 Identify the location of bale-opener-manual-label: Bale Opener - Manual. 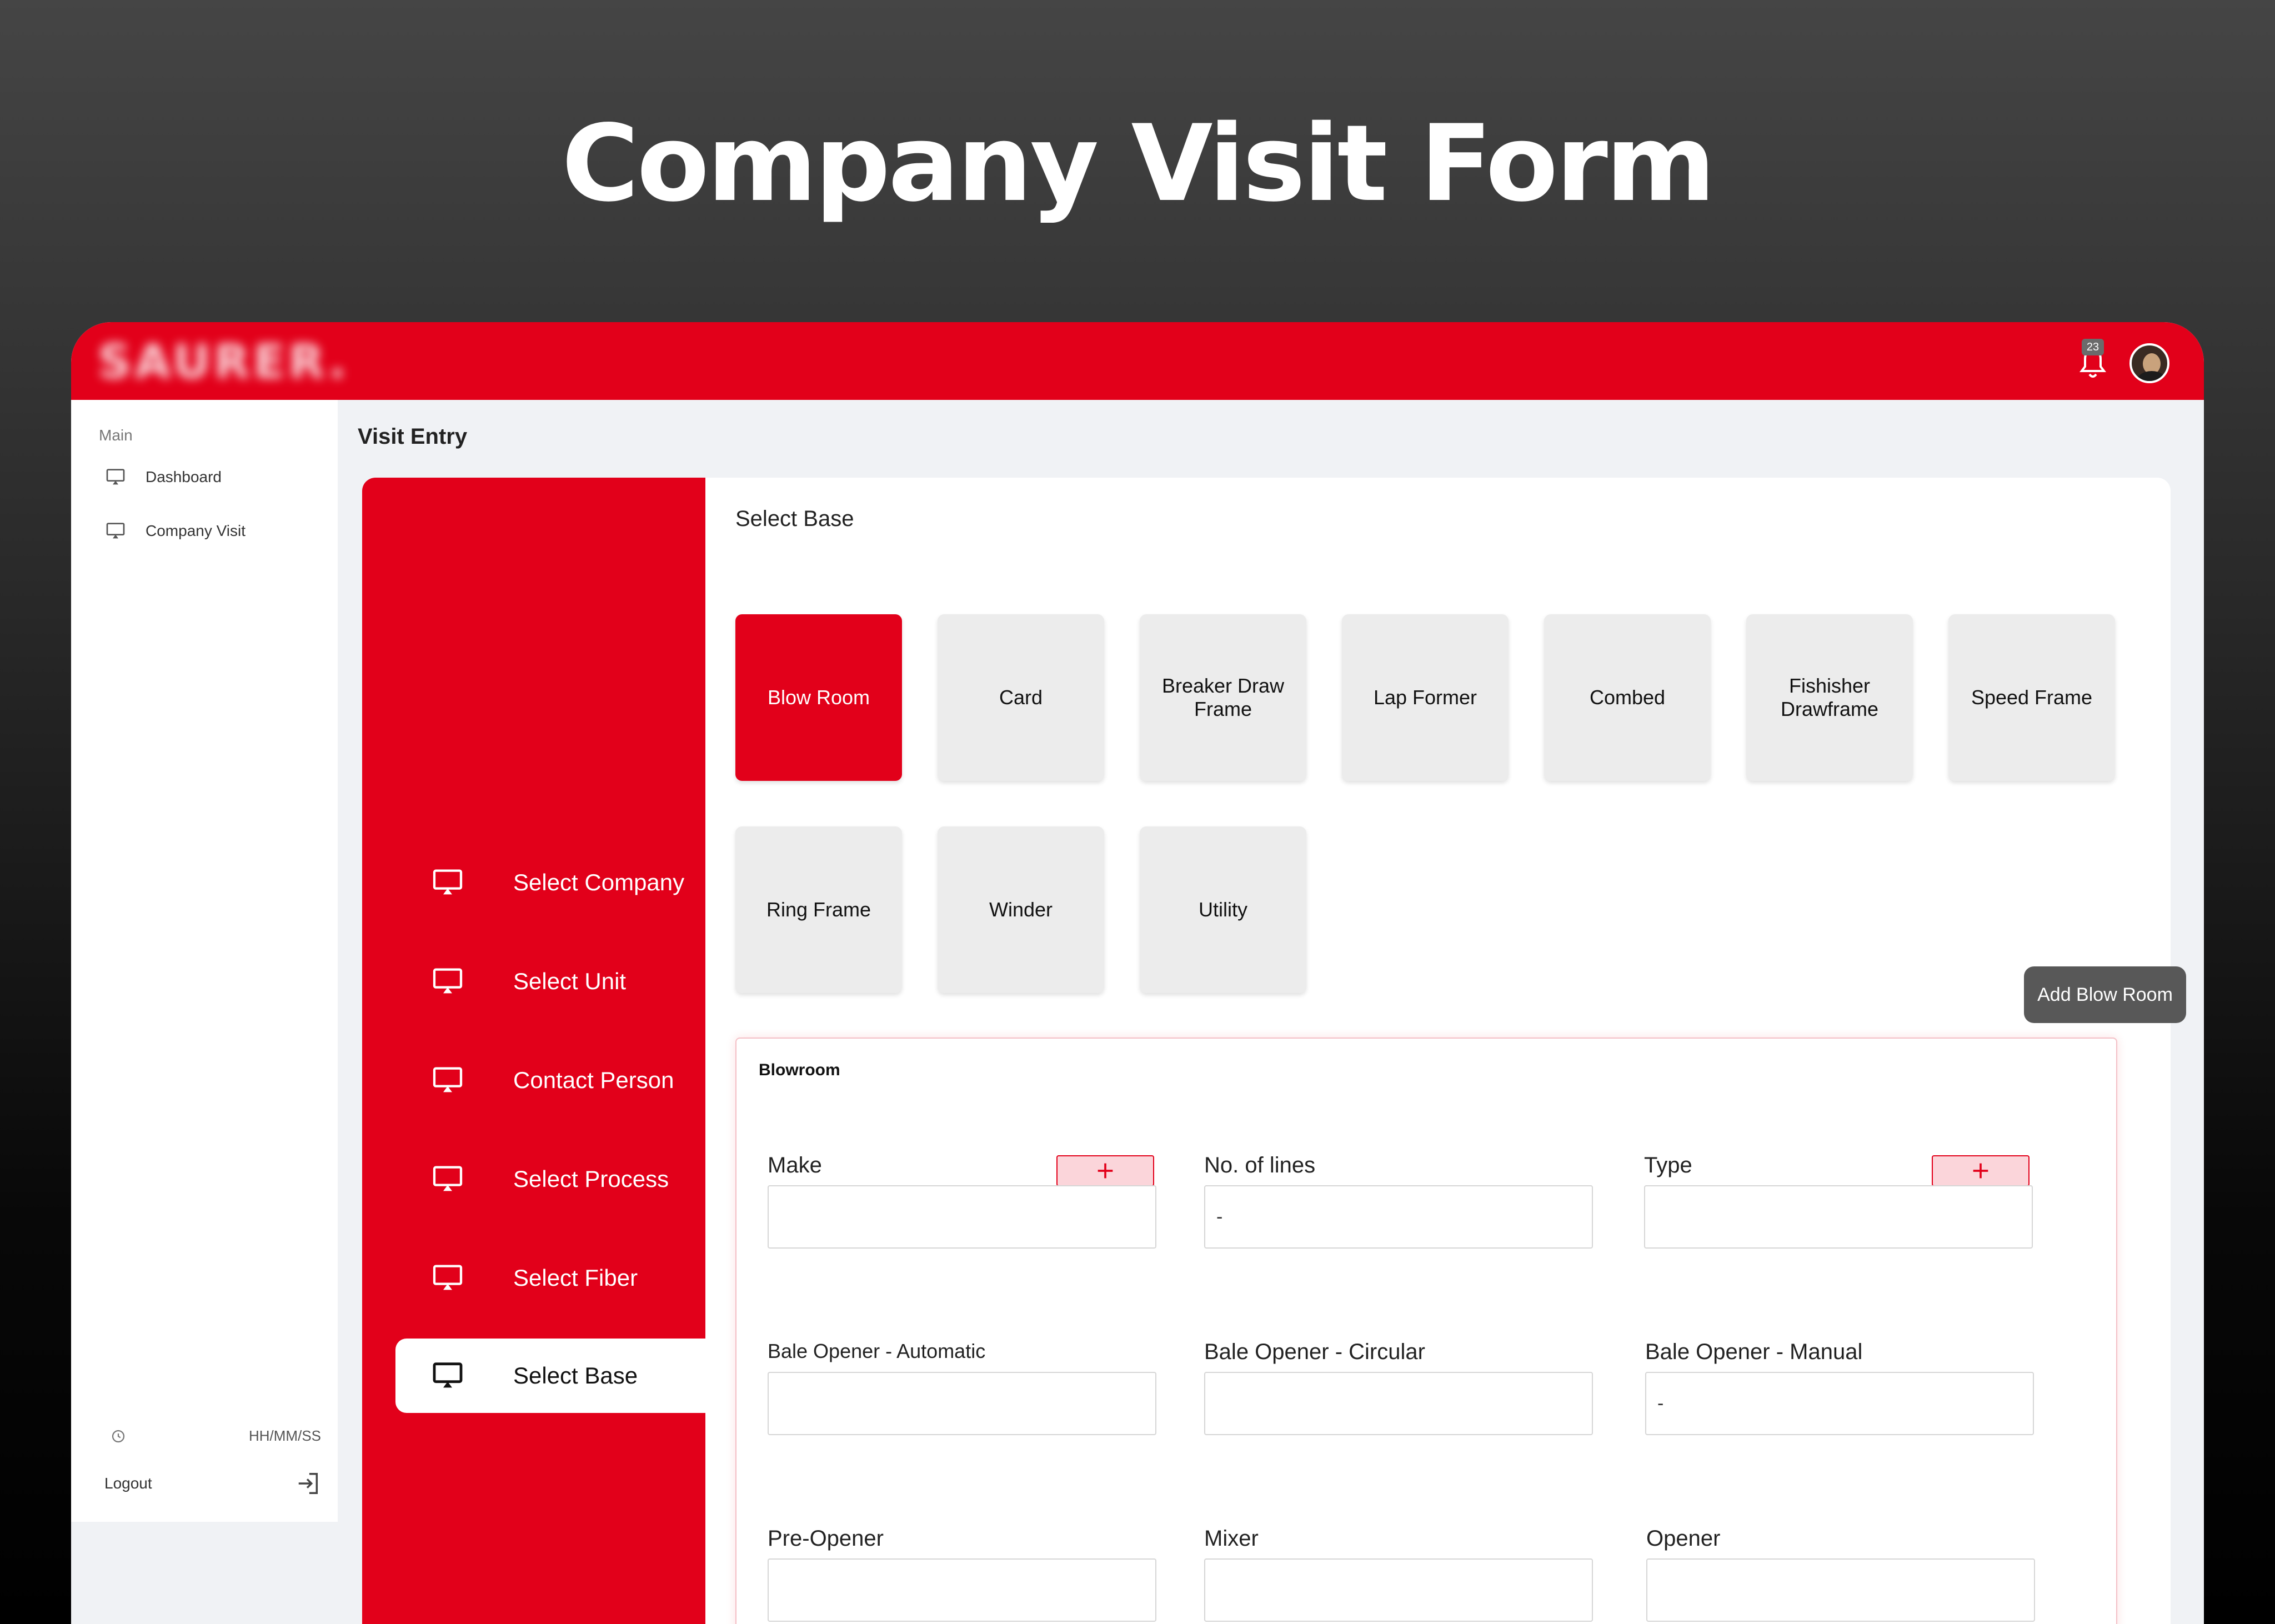
(1754, 1352).